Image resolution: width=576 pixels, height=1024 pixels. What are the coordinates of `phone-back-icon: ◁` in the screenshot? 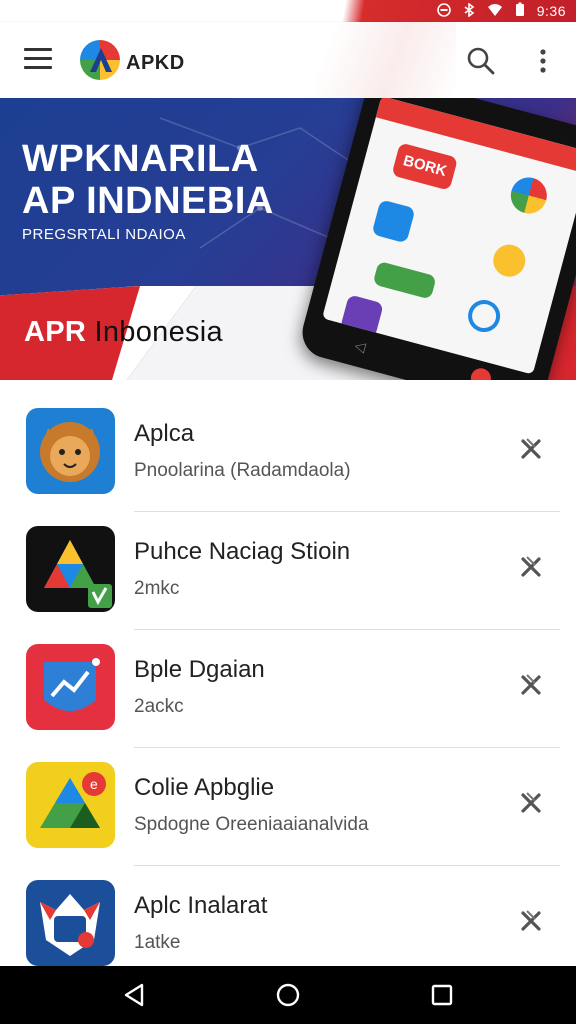 It's located at (360, 345).